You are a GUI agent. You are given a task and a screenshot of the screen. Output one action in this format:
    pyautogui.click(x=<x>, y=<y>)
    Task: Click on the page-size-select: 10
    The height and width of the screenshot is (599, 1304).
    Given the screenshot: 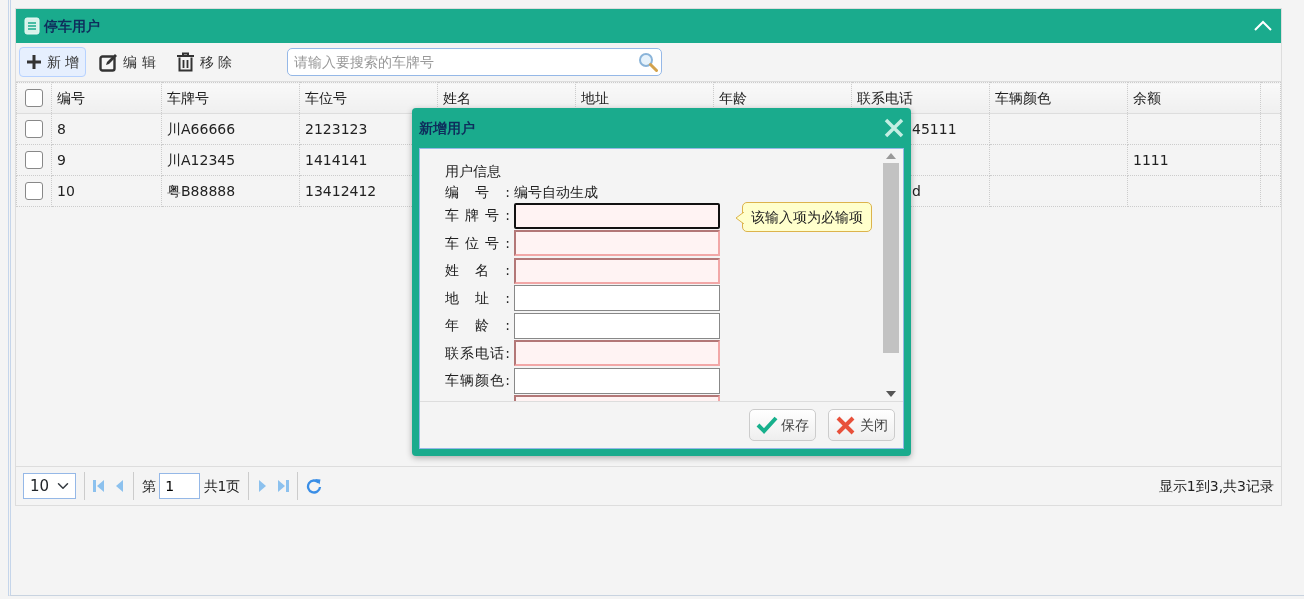 What is the action you would take?
    pyautogui.click(x=49, y=486)
    